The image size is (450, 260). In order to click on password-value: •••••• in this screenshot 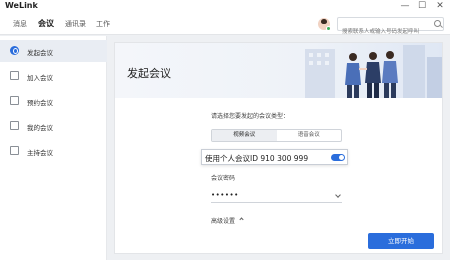, I will do `click(225, 195)`.